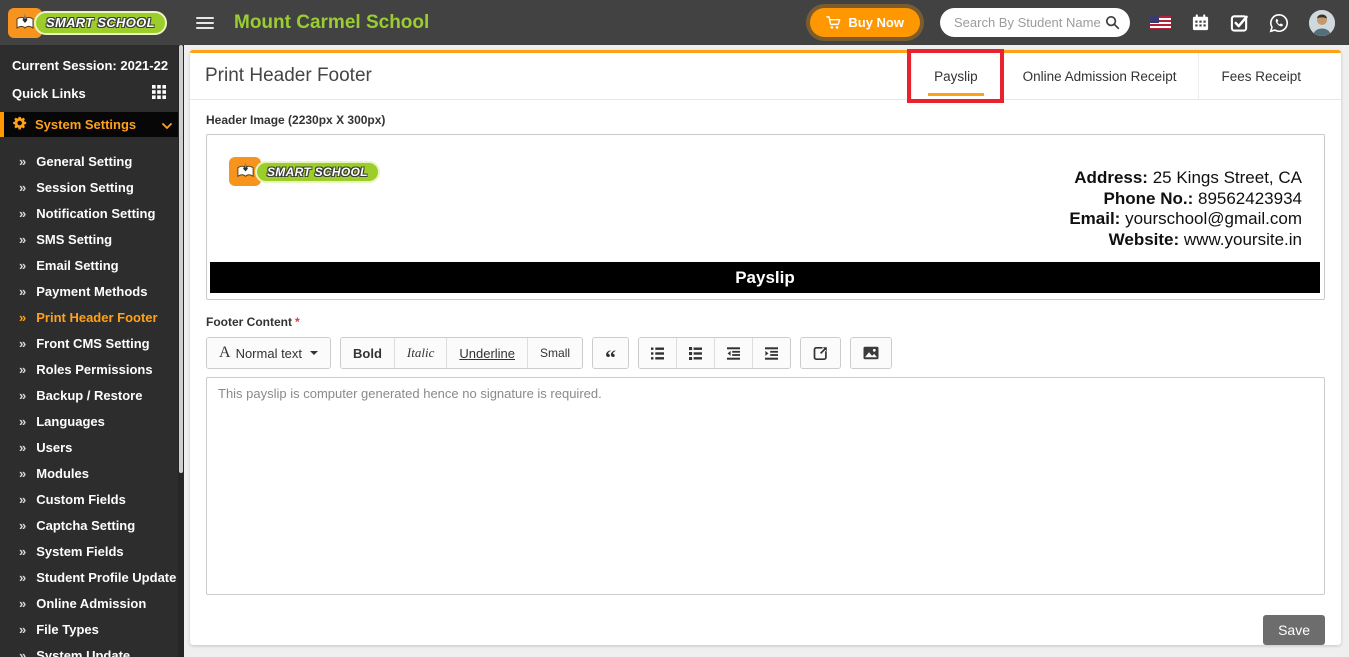 This screenshot has width=1349, height=657. Describe the element at coordinates (1099, 76) in the screenshot. I see `tab-online-admission-receipt: Online Admission Receipt` at that location.